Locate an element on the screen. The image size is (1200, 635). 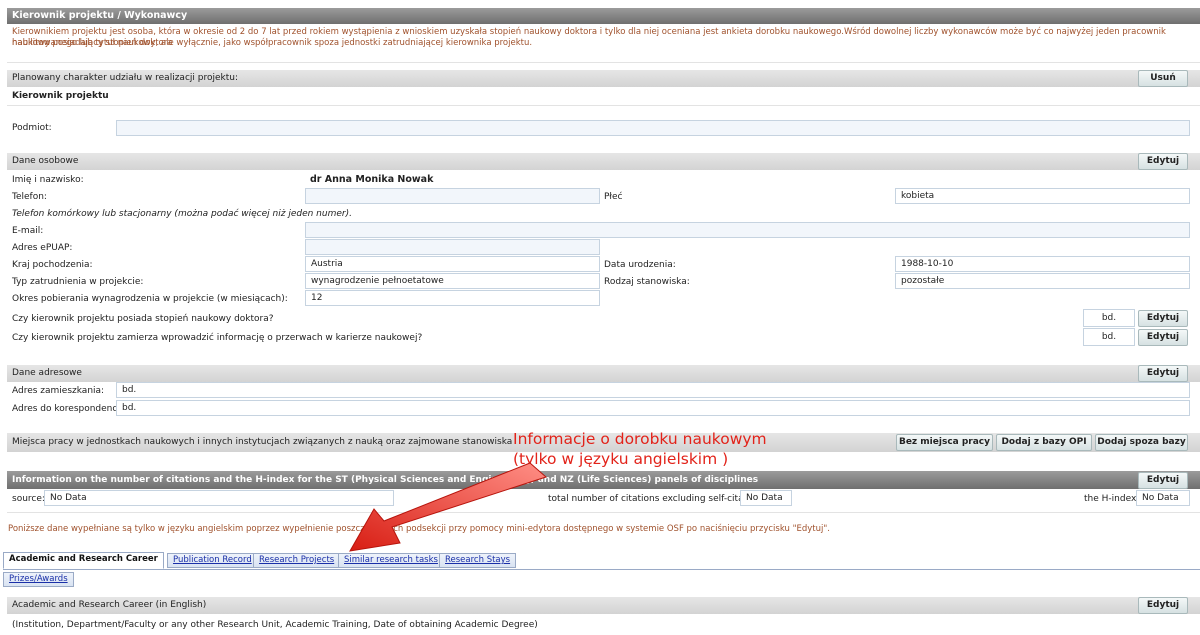
phone-field is located at coordinates (452, 196).